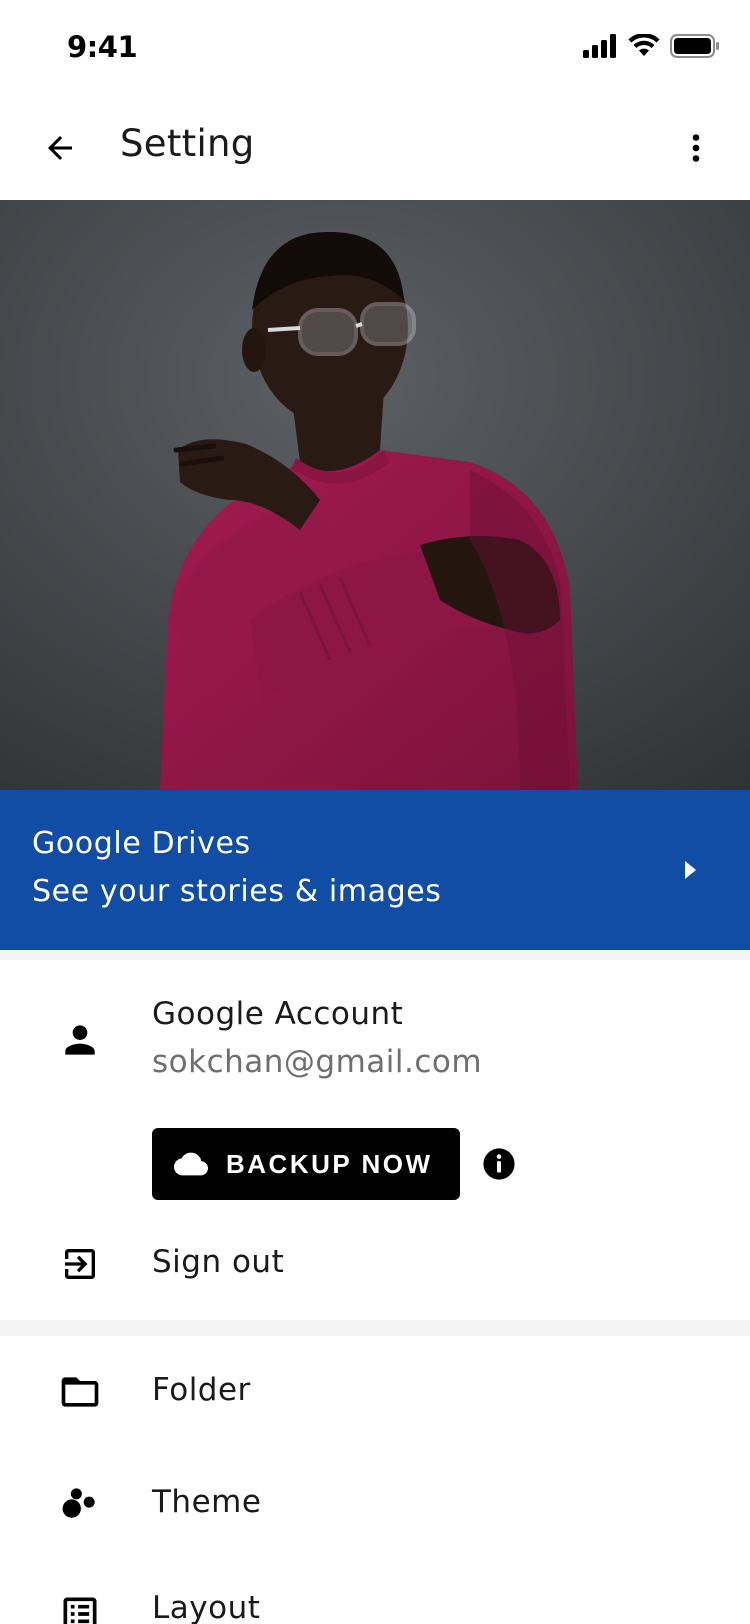 This screenshot has height=1624, width=750. Describe the element at coordinates (218, 1262) in the screenshot. I see `sign-out-item: Sign out` at that location.